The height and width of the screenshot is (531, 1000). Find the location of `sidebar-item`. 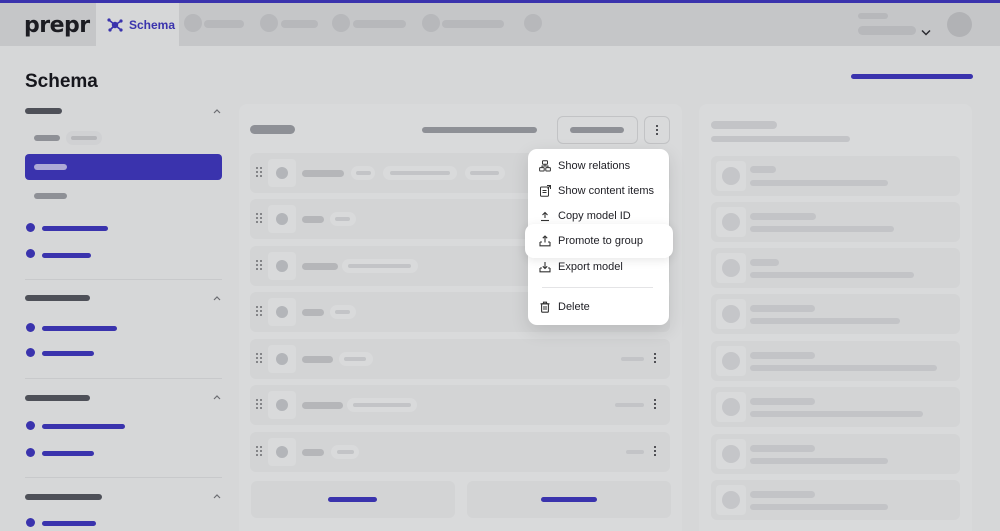

sidebar-item is located at coordinates (50, 196).